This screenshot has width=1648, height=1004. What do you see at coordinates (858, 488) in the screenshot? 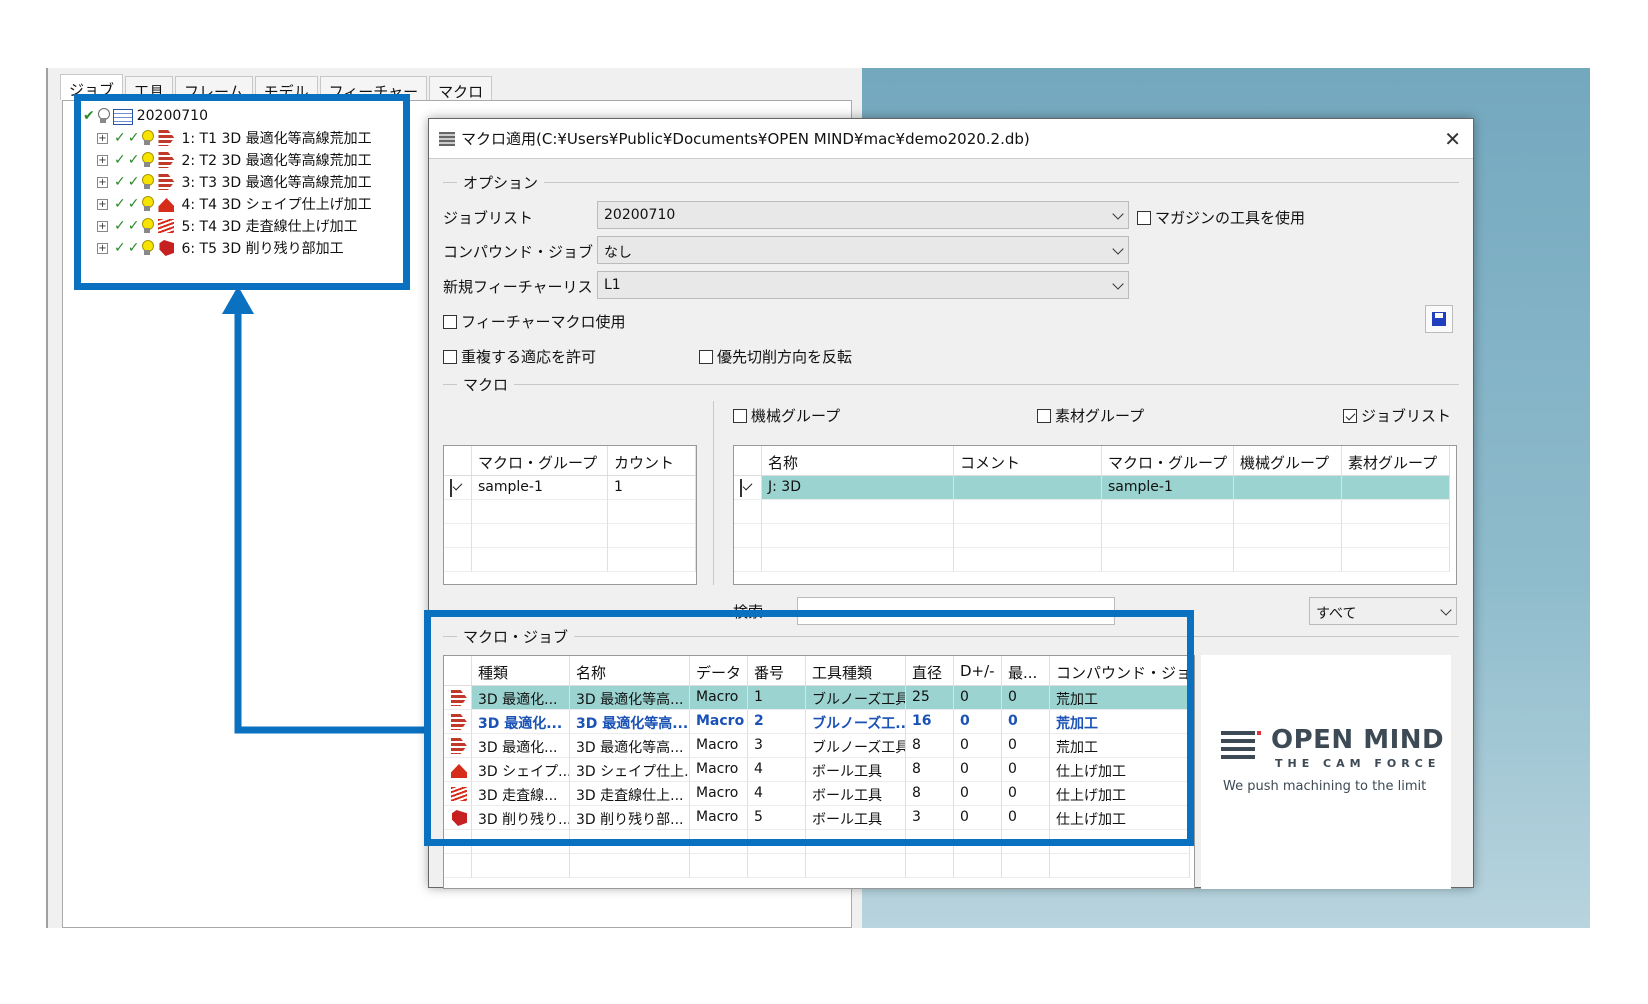
I see `cell: J: 3D` at bounding box center [858, 488].